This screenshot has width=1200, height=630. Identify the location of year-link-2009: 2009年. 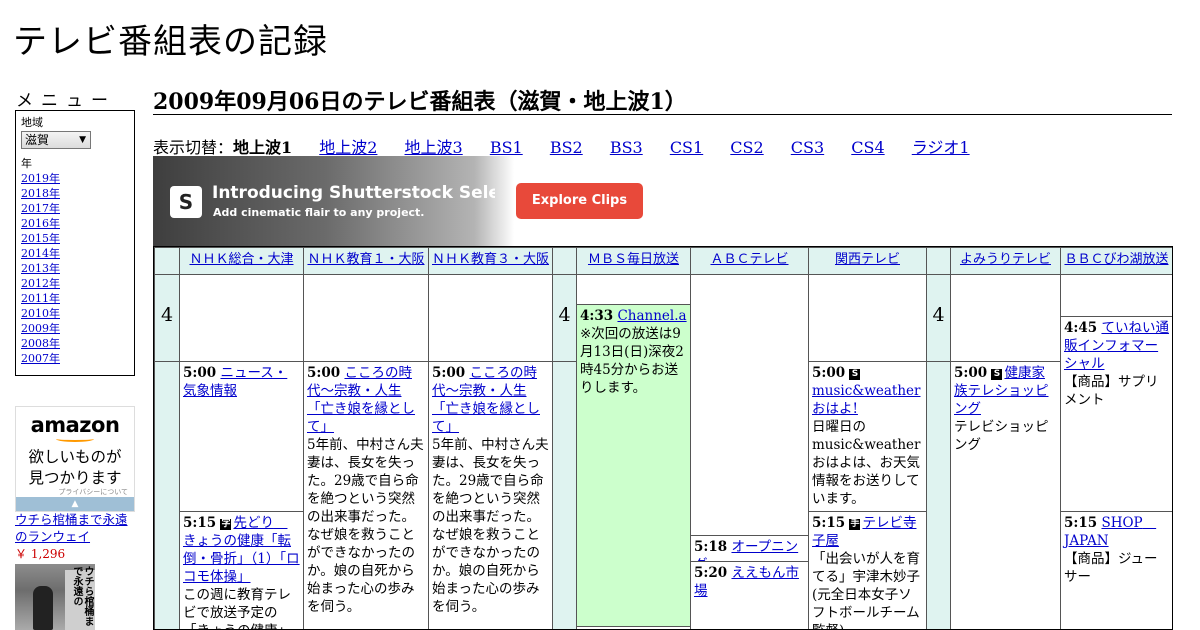
(75, 328).